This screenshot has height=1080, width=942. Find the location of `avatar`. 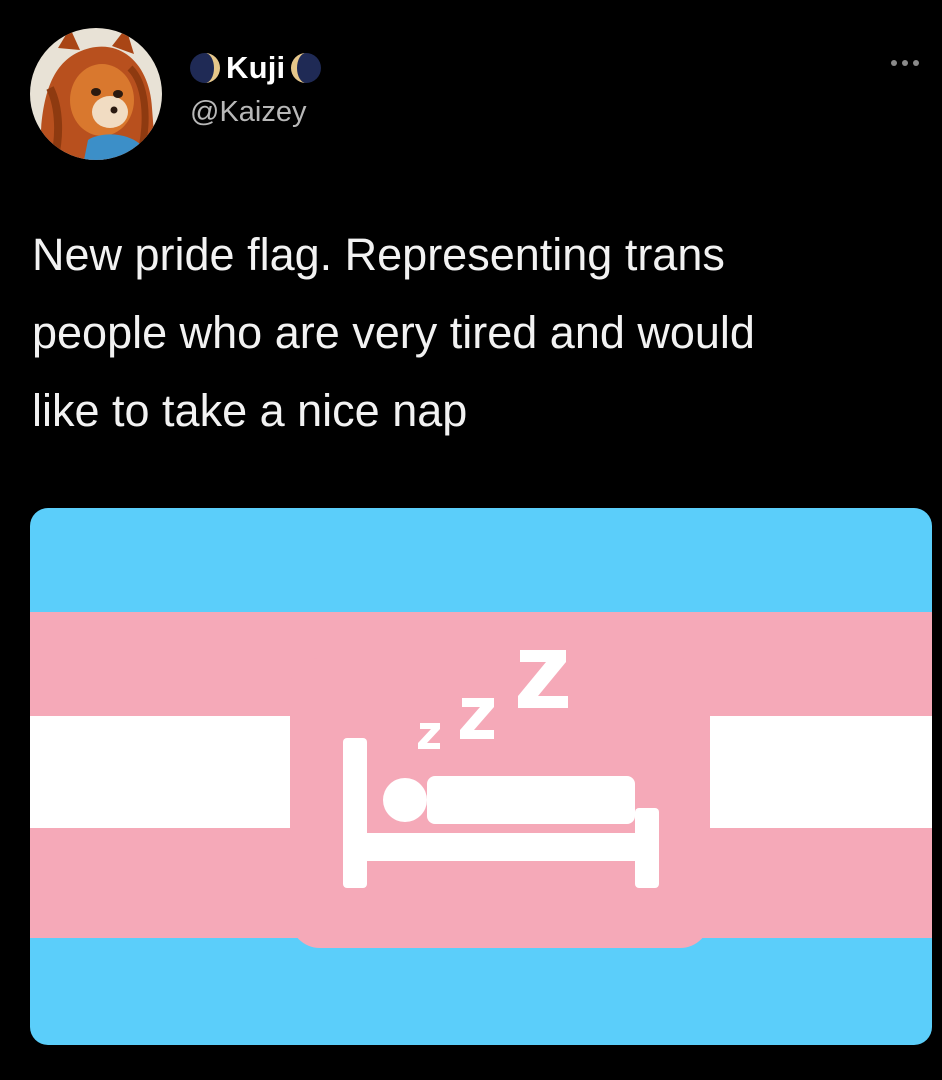

avatar is located at coordinates (96, 94).